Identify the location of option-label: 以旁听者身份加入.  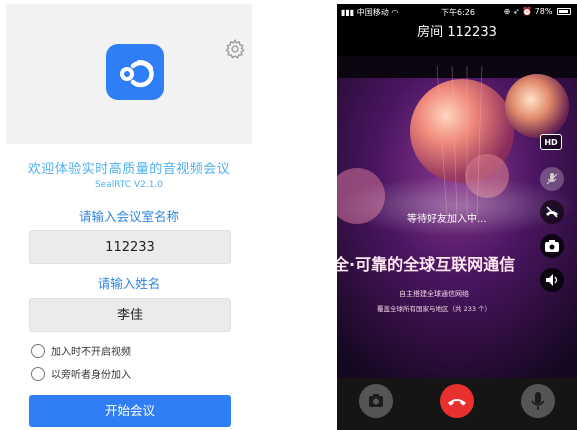
(91, 375).